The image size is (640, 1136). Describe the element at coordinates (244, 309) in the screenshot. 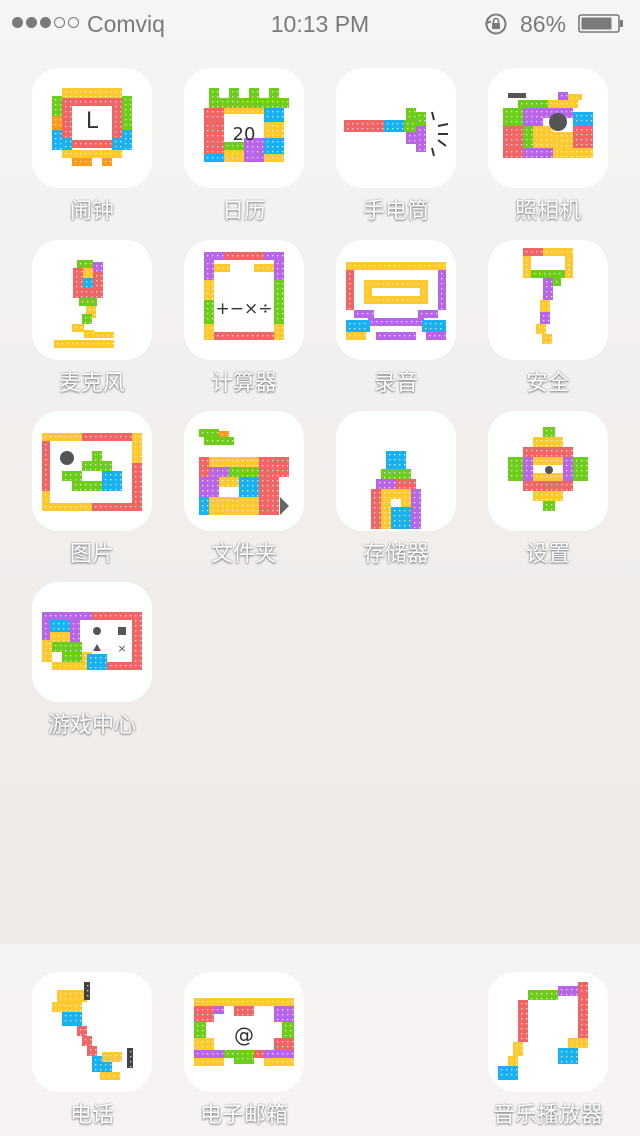

I see `calculator-symbols: +−×÷` at that location.